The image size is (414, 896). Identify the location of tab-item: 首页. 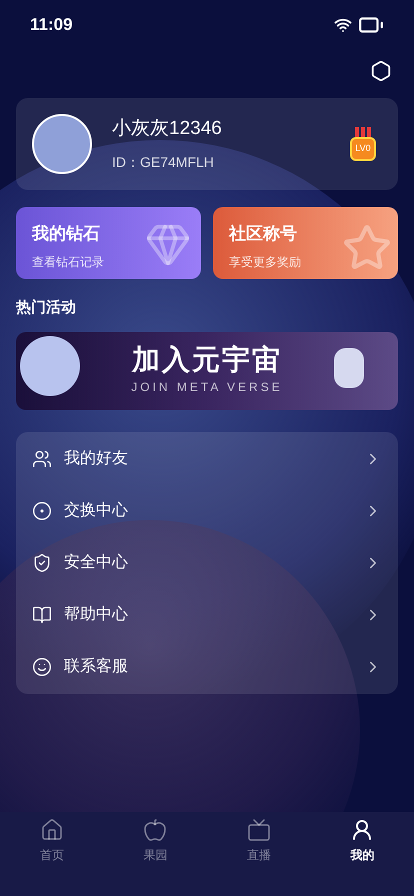
(52, 841).